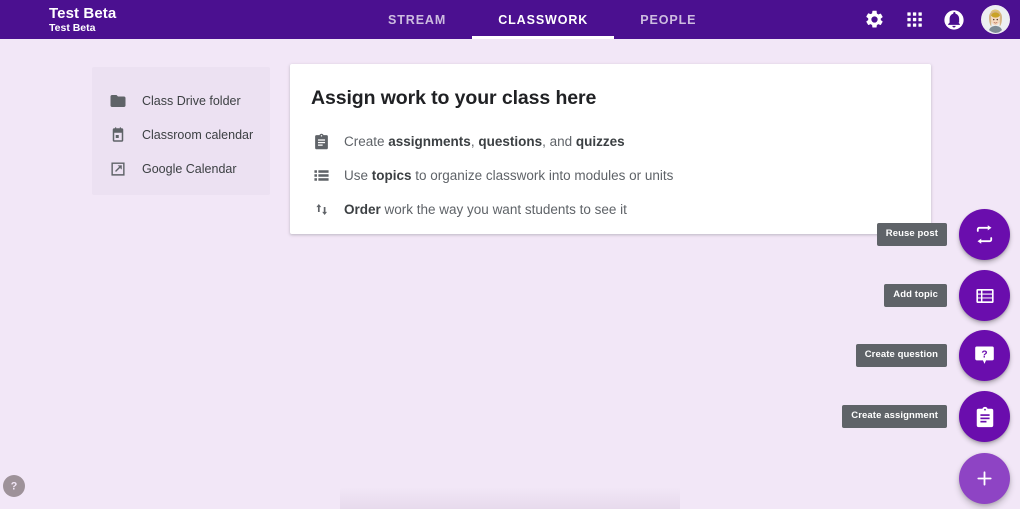 This screenshot has height=509, width=1020. I want to click on fab-row-create-assignment: Create assignment, so click(926, 416).